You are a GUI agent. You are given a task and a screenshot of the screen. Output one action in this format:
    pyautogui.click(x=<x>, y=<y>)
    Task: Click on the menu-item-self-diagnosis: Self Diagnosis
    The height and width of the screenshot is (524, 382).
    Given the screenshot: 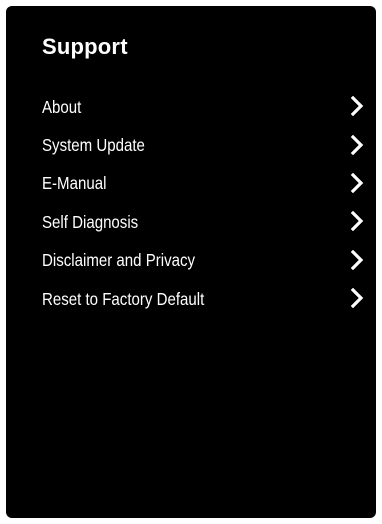 What is the action you would take?
    pyautogui.click(x=203, y=222)
    